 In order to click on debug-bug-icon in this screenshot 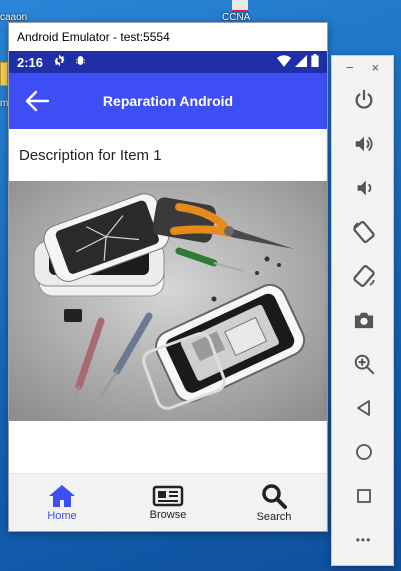, I will do `click(80, 62)`.